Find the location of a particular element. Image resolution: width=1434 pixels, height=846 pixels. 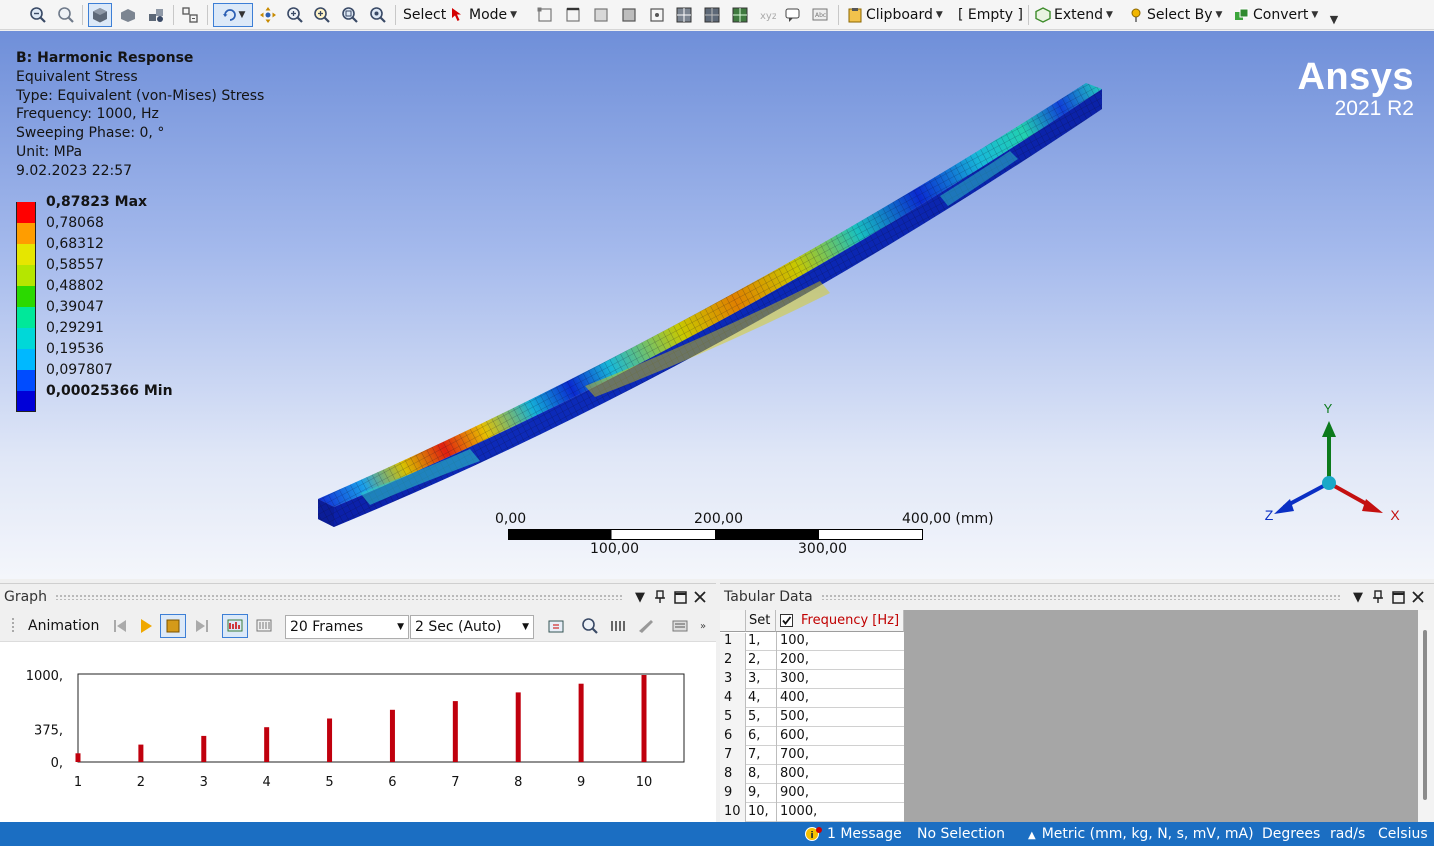

column-header-frequency: Frequency [Hz] is located at coordinates (840, 621).